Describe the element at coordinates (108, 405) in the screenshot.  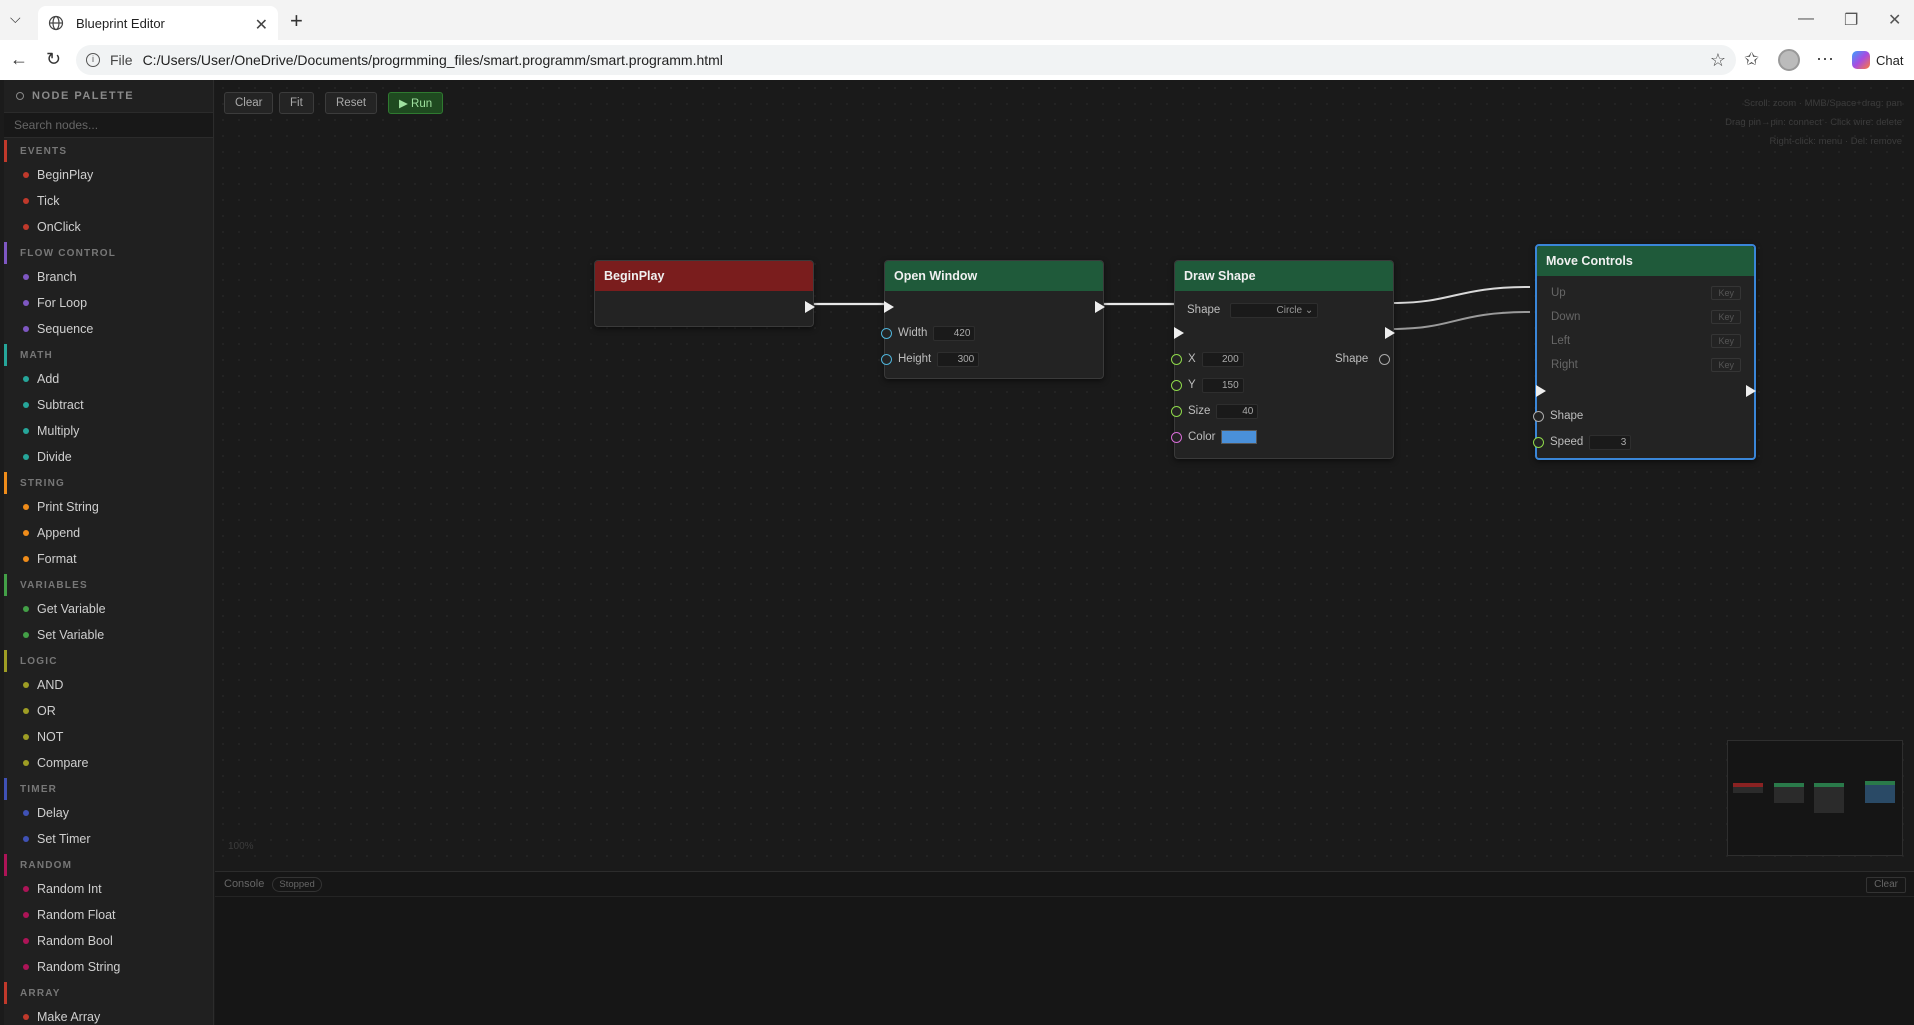
I see `palette-item: Subtract` at that location.